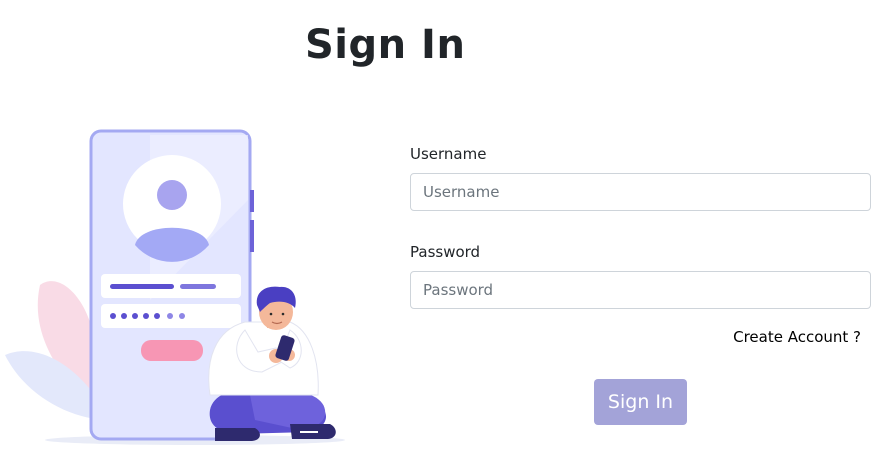 The width and height of the screenshot is (889, 465). What do you see at coordinates (797, 337) in the screenshot?
I see `create-account-link: Create Account ?` at bounding box center [797, 337].